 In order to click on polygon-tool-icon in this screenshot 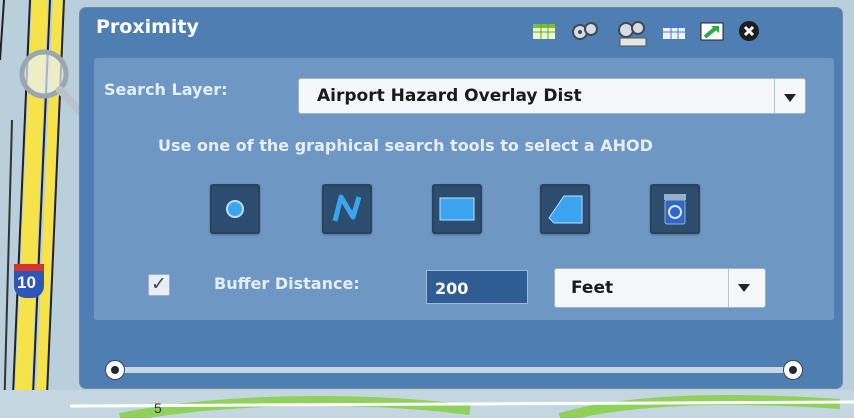, I will do `click(565, 209)`.